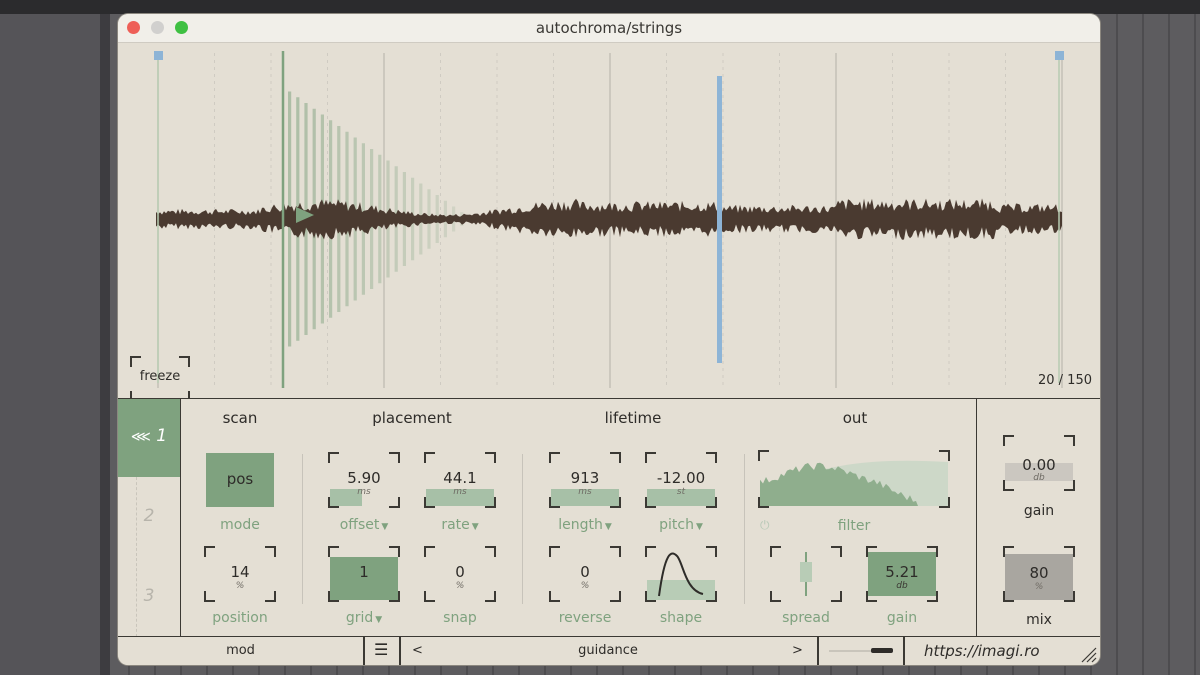 Image resolution: width=1200 pixels, height=675 pixels. Describe the element at coordinates (681, 492) in the screenshot. I see `pitch-unit: st` at that location.